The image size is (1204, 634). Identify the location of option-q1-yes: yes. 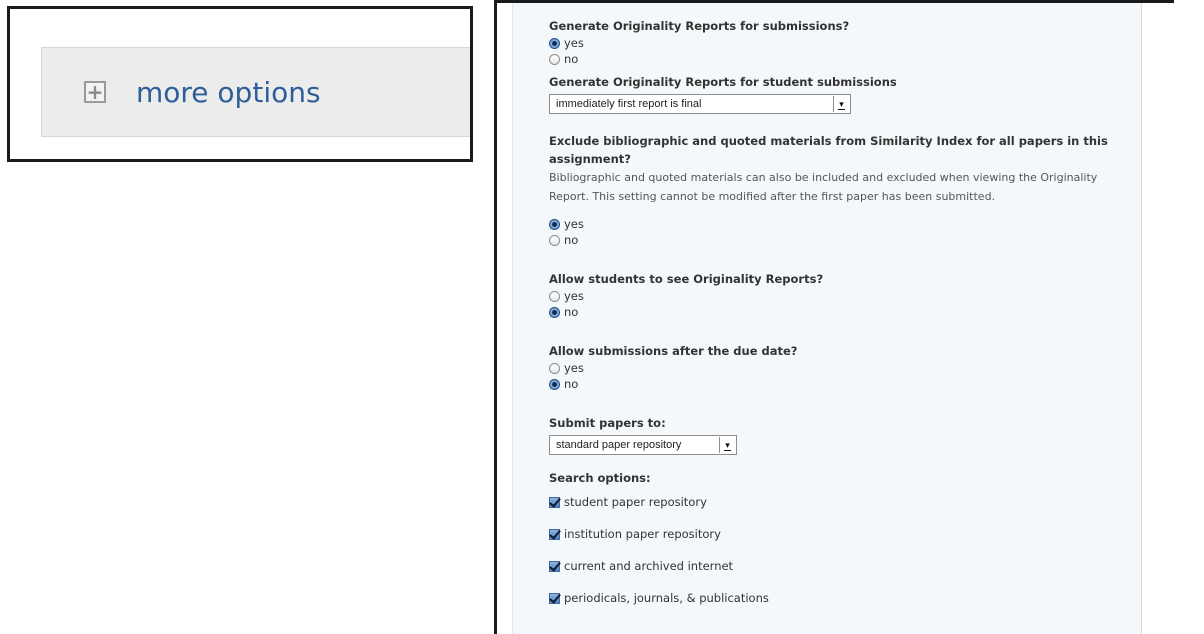
(829, 43).